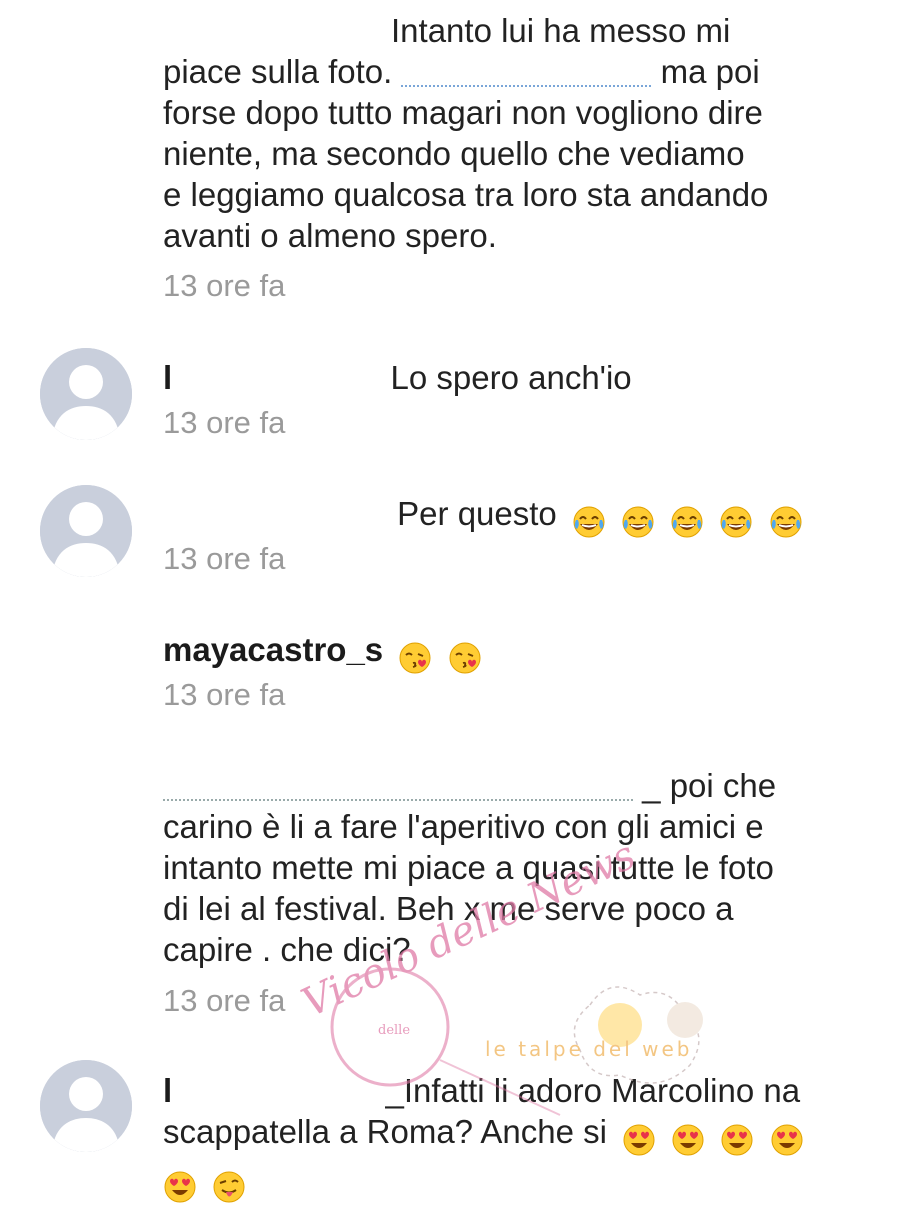 Image resolution: width=911 pixels, height=1205 pixels. What do you see at coordinates (589, 1049) in the screenshot?
I see `watermark-tagline: le talpe del web` at bounding box center [589, 1049].